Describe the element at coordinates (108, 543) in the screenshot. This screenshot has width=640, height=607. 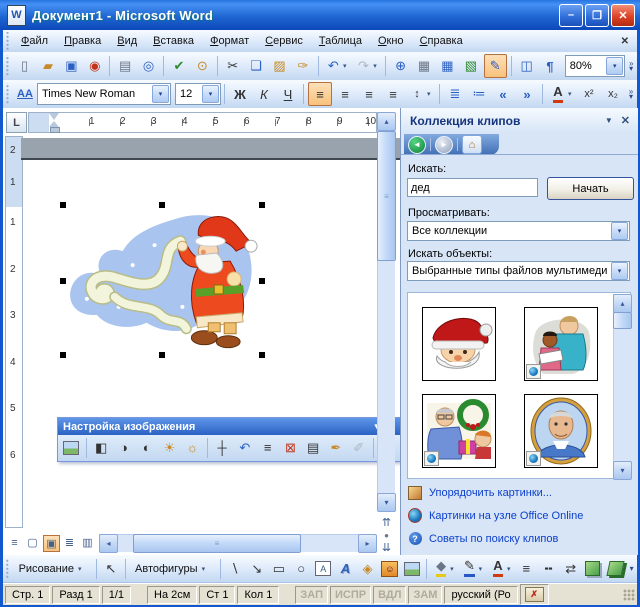
I see `scroll-left-icon: ◂` at that location.